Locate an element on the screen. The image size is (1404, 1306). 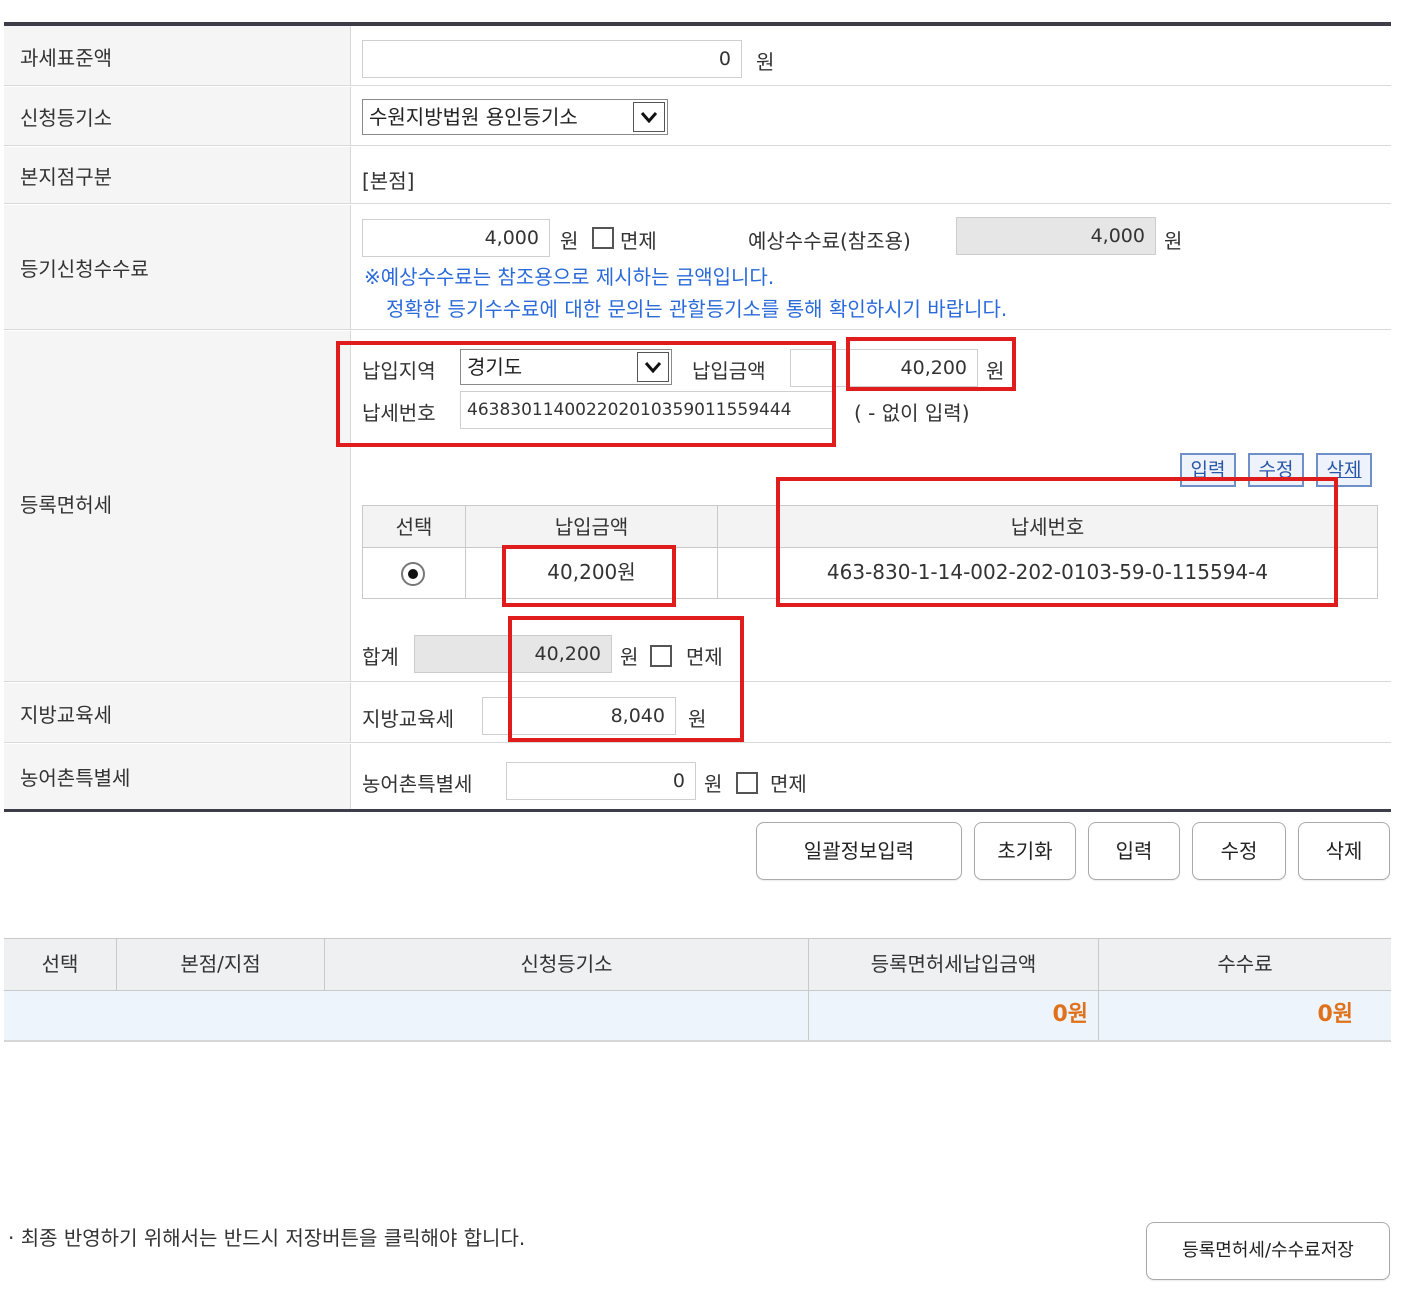
registry-office-value: 수원지방법원 용인등기소 is located at coordinates (473, 117).